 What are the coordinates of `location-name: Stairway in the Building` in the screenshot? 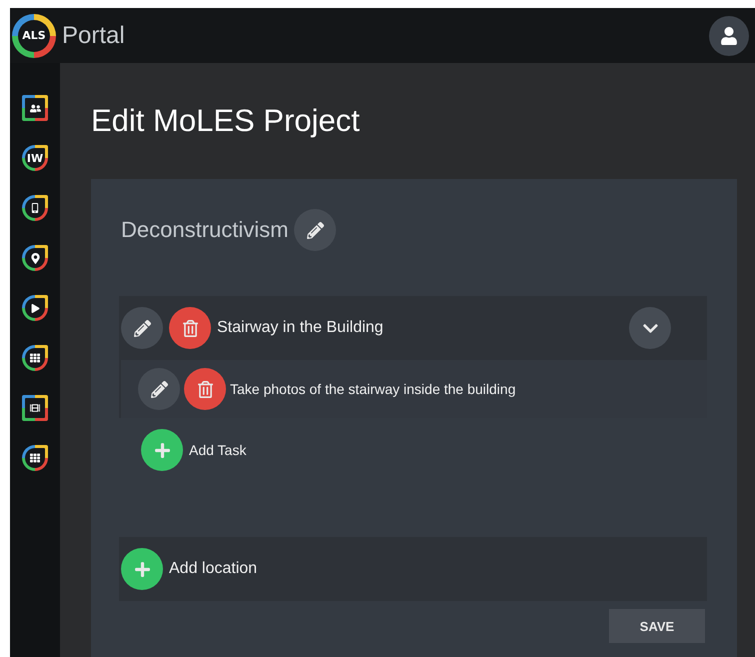 It's located at (300, 328).